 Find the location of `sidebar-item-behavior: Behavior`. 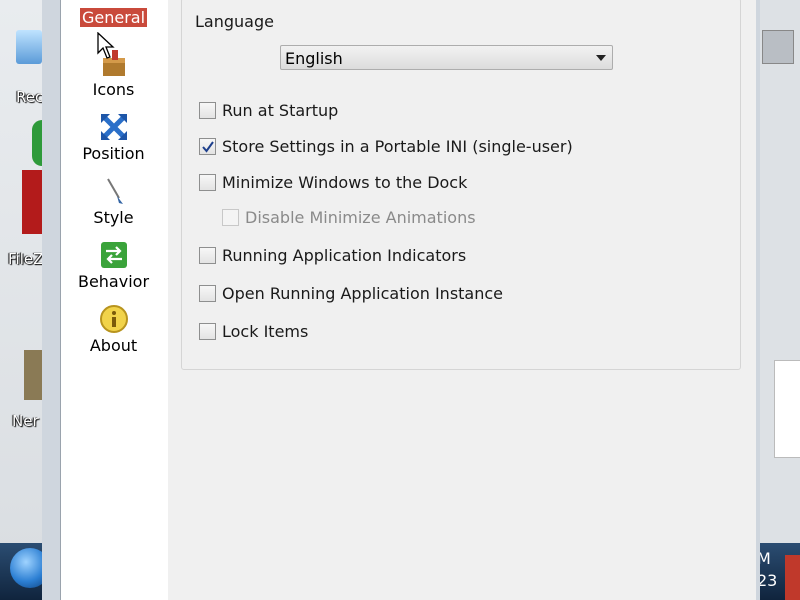

sidebar-item-behavior: Behavior is located at coordinates (113, 265).